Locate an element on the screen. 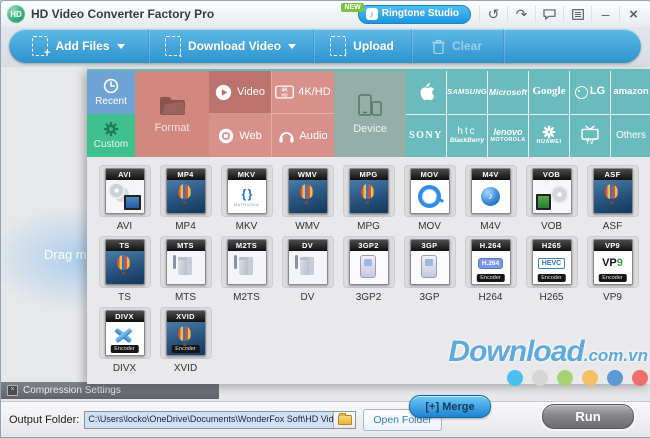 The width and height of the screenshot is (650, 438). format-item-avi: AVI AVI is located at coordinates (124, 200).